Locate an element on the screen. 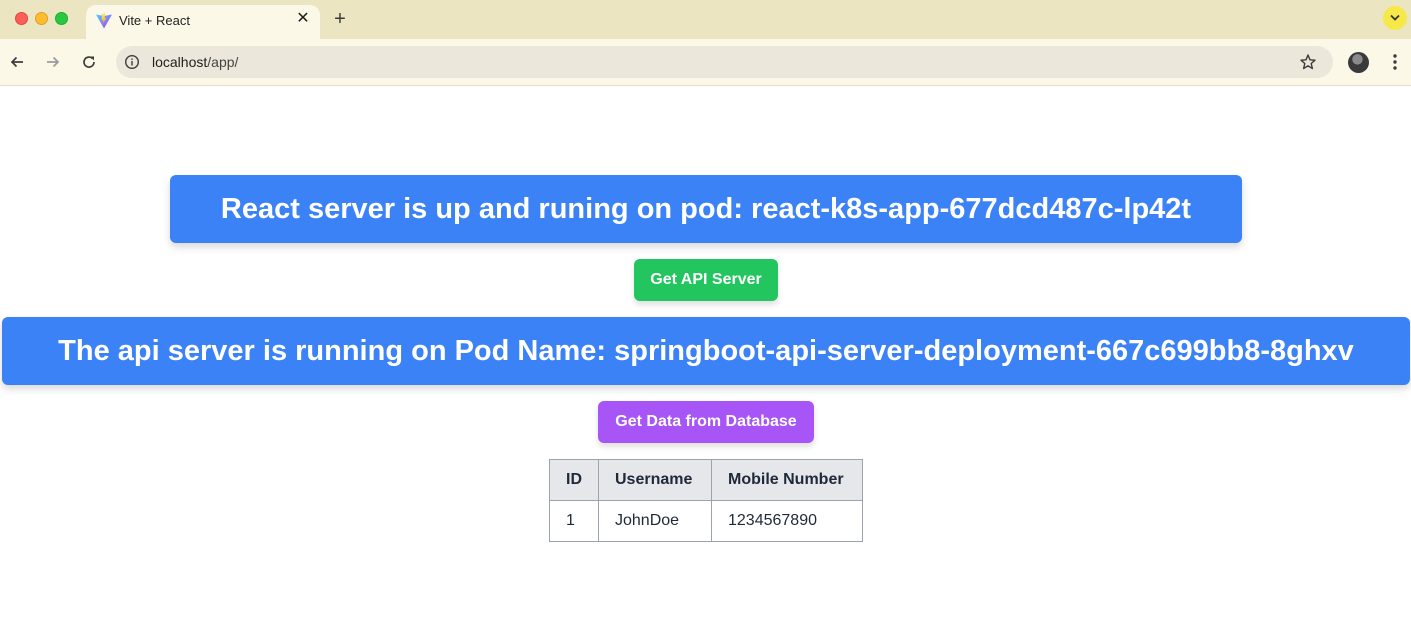 The image size is (1411, 626). table-row: 1 JohnDoe 1234567890 is located at coordinates (706, 521).